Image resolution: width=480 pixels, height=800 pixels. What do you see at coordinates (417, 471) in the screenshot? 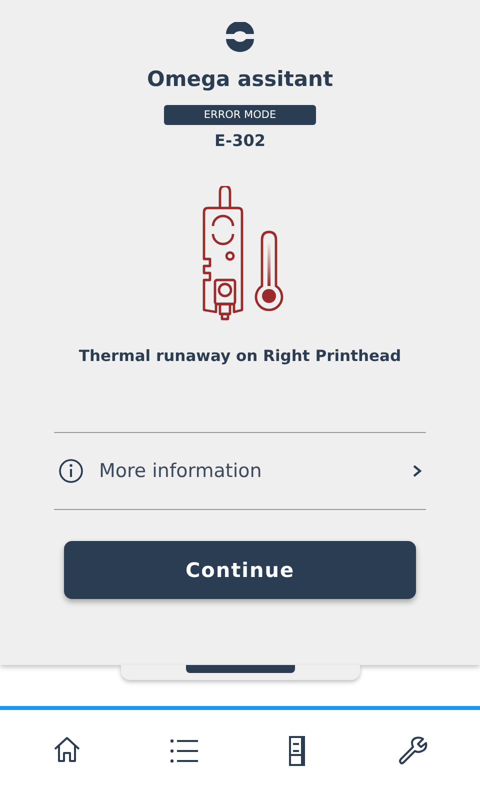
I see `chevron-right-icon` at bounding box center [417, 471].